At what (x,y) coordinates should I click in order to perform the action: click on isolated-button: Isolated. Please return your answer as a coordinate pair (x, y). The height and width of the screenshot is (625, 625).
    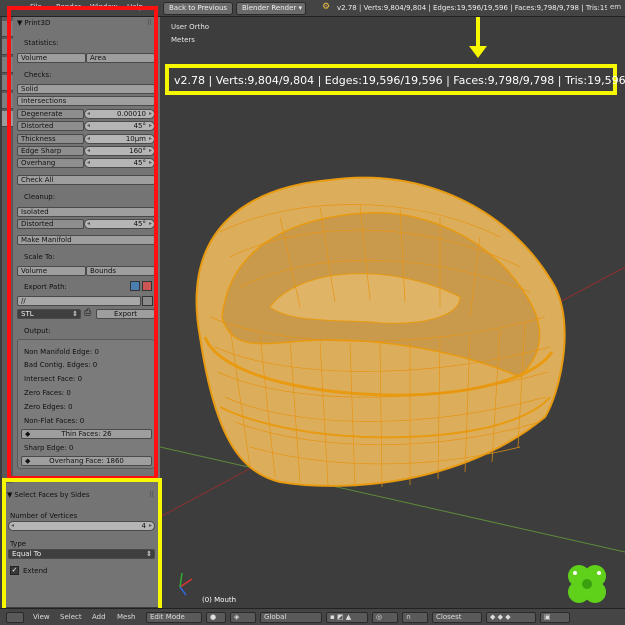
    Looking at the image, I should click on (86, 212).